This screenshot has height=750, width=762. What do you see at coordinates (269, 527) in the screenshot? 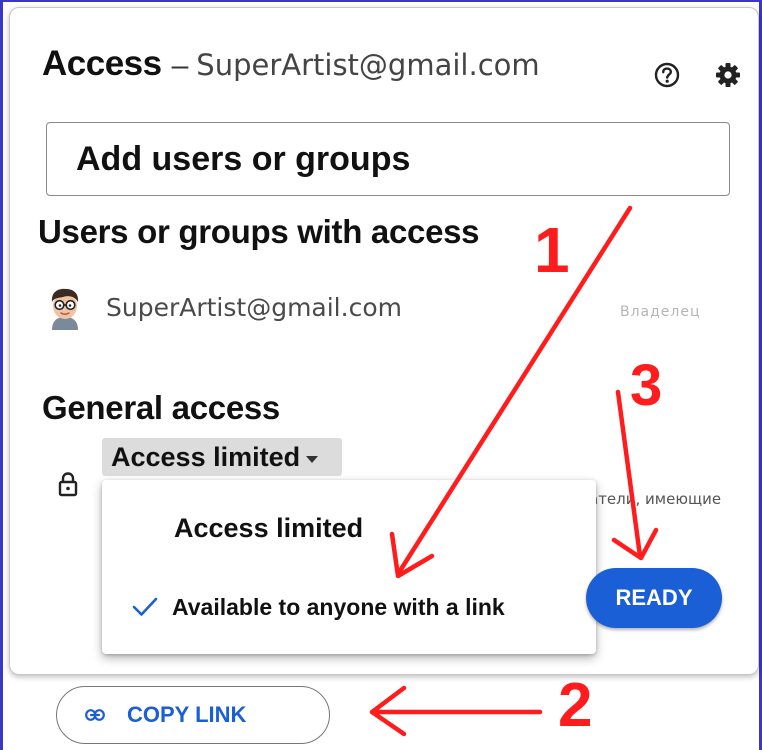
I see `menu-item-label: Access limited` at bounding box center [269, 527].